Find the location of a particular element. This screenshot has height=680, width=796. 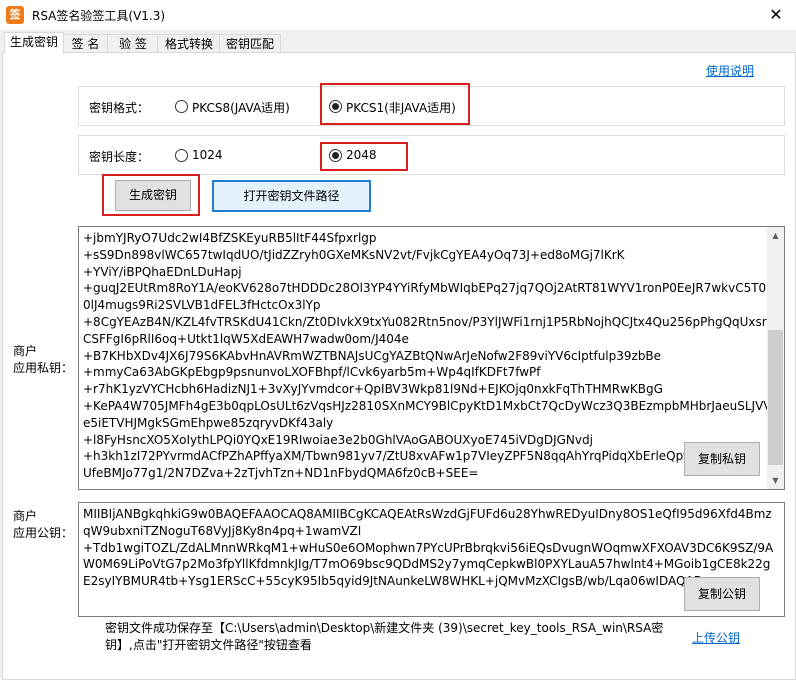

public-key-label-line2: 应用公钥： is located at coordinates (43, 533).